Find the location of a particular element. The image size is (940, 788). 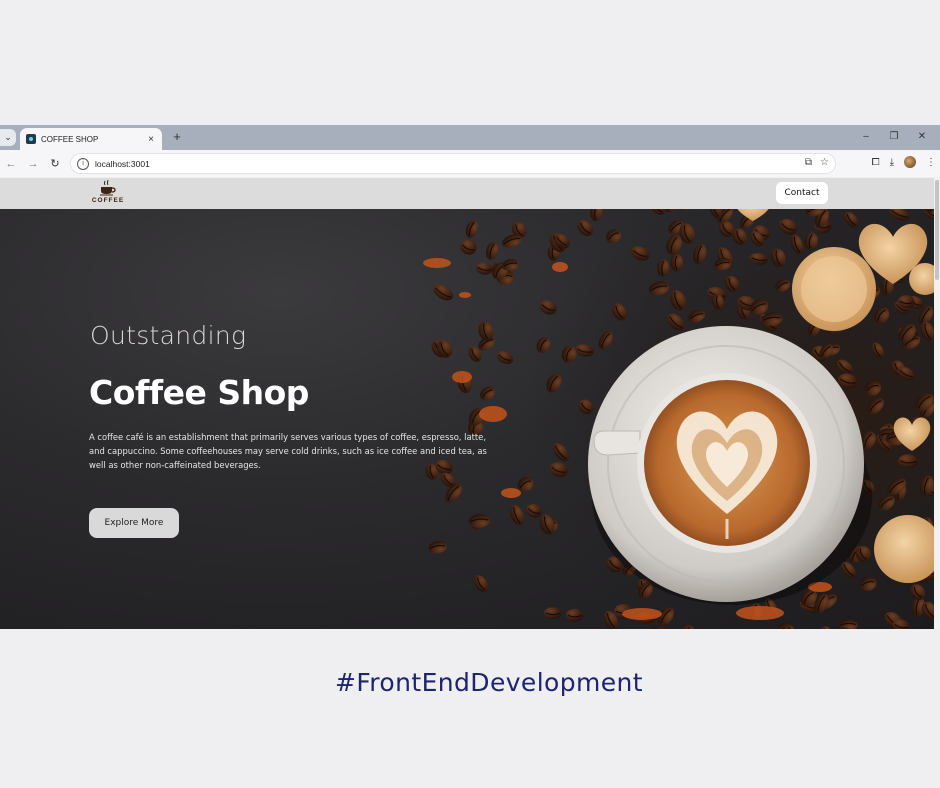

page-scrollbar is located at coordinates (937, 403).